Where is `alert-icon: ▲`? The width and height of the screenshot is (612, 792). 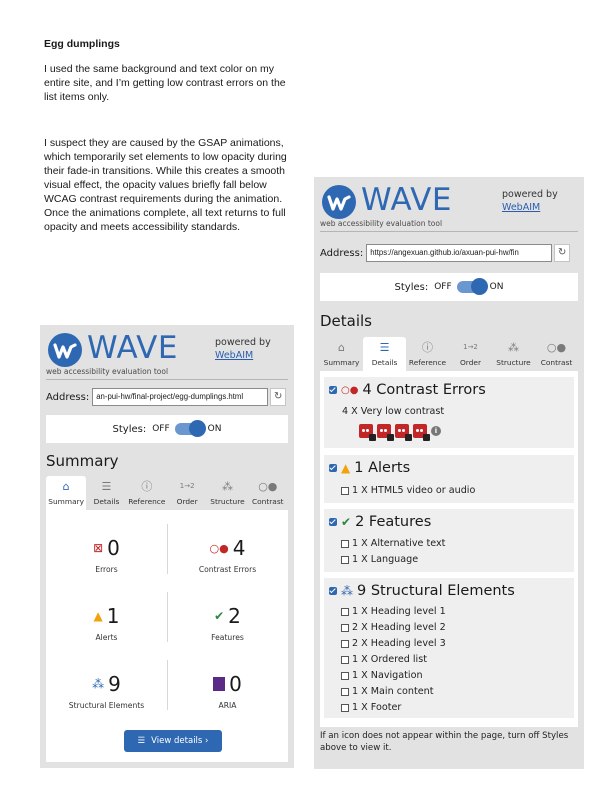
alert-icon: ▲ is located at coordinates (346, 468).